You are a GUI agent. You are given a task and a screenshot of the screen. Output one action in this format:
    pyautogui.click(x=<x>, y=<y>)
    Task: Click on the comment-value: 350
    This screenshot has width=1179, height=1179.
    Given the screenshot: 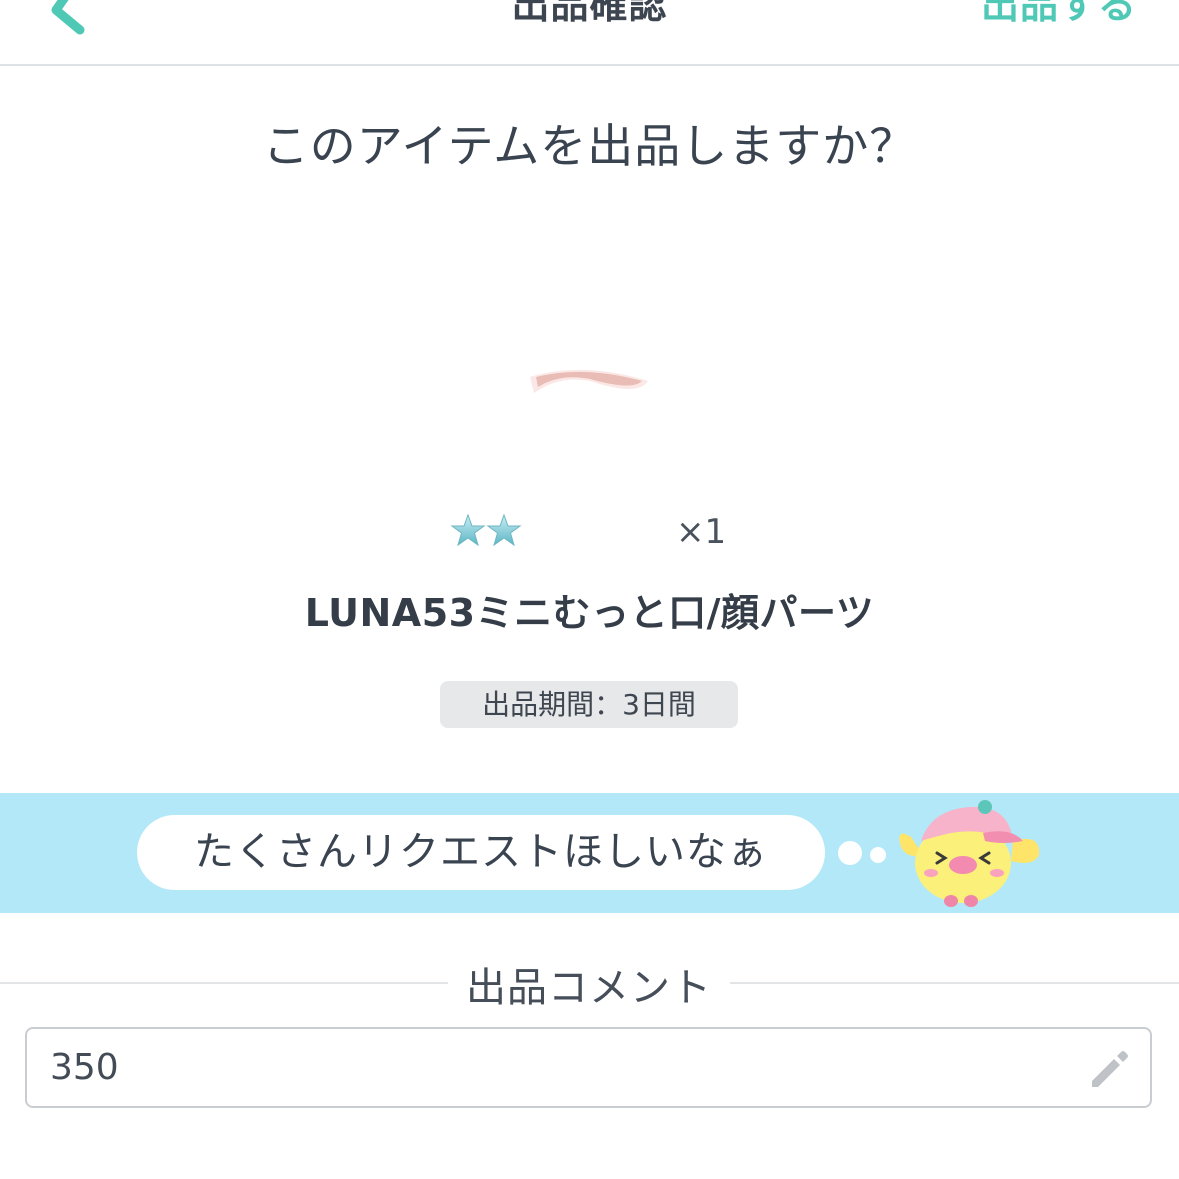 What is the action you would take?
    pyautogui.click(x=84, y=1067)
    